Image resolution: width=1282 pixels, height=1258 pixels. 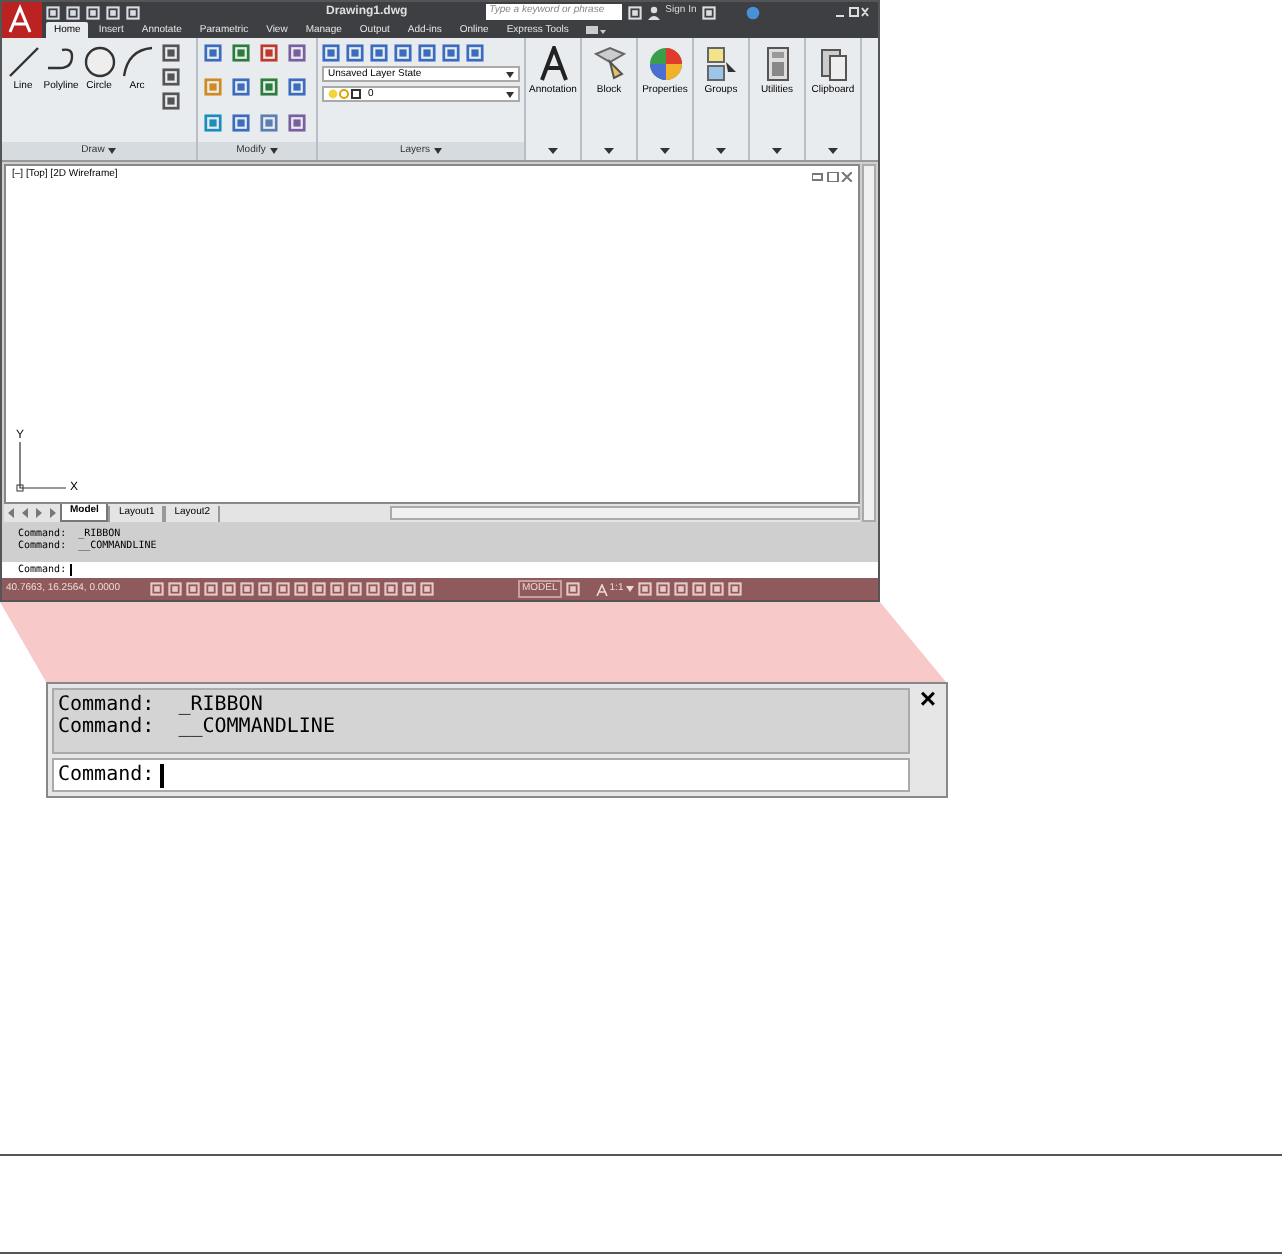 What do you see at coordinates (481, 775) in the screenshot?
I see `command-input: Command:` at bounding box center [481, 775].